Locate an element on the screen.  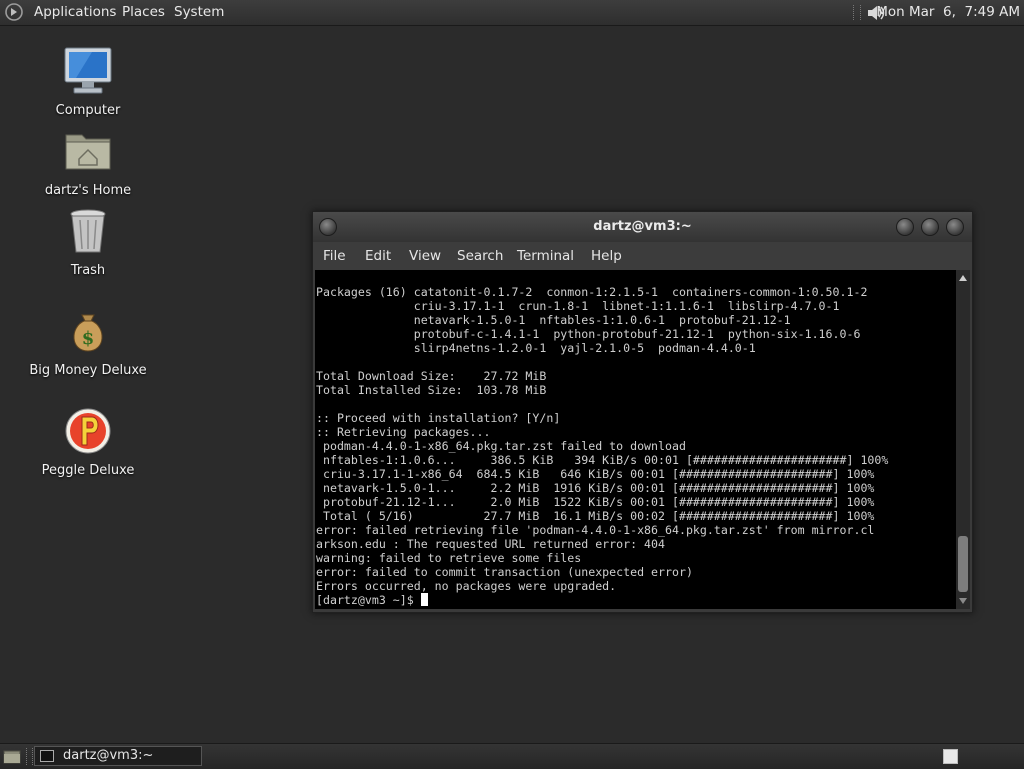
terminal-titlebar: dartz@vm3:~ is located at coordinates (642, 227).